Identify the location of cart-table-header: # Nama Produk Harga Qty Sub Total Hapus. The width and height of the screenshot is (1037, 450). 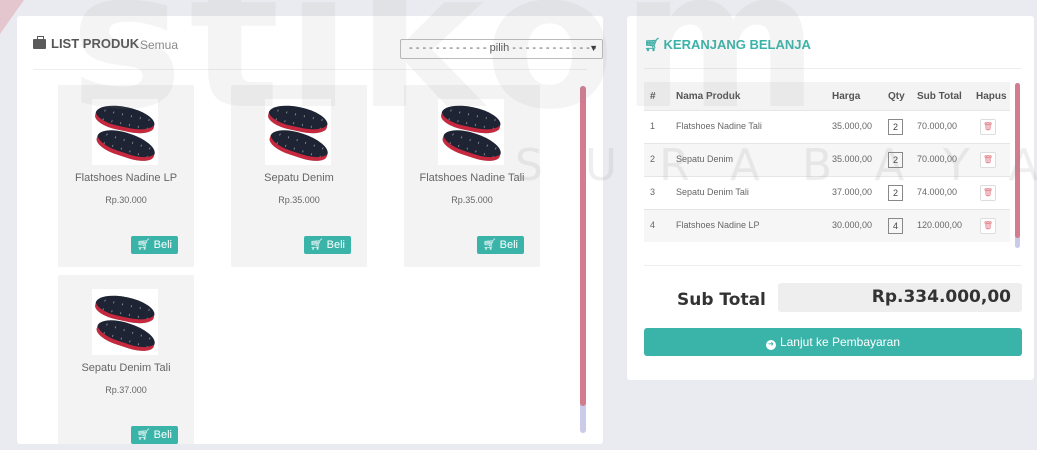
(827, 96).